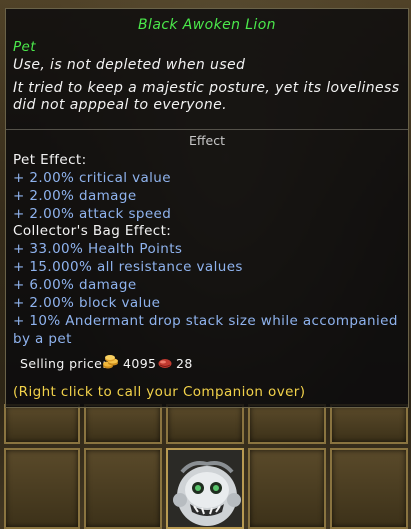  What do you see at coordinates (129, 65) in the screenshot?
I see `item-usage: Use, is not depleted when used` at bounding box center [129, 65].